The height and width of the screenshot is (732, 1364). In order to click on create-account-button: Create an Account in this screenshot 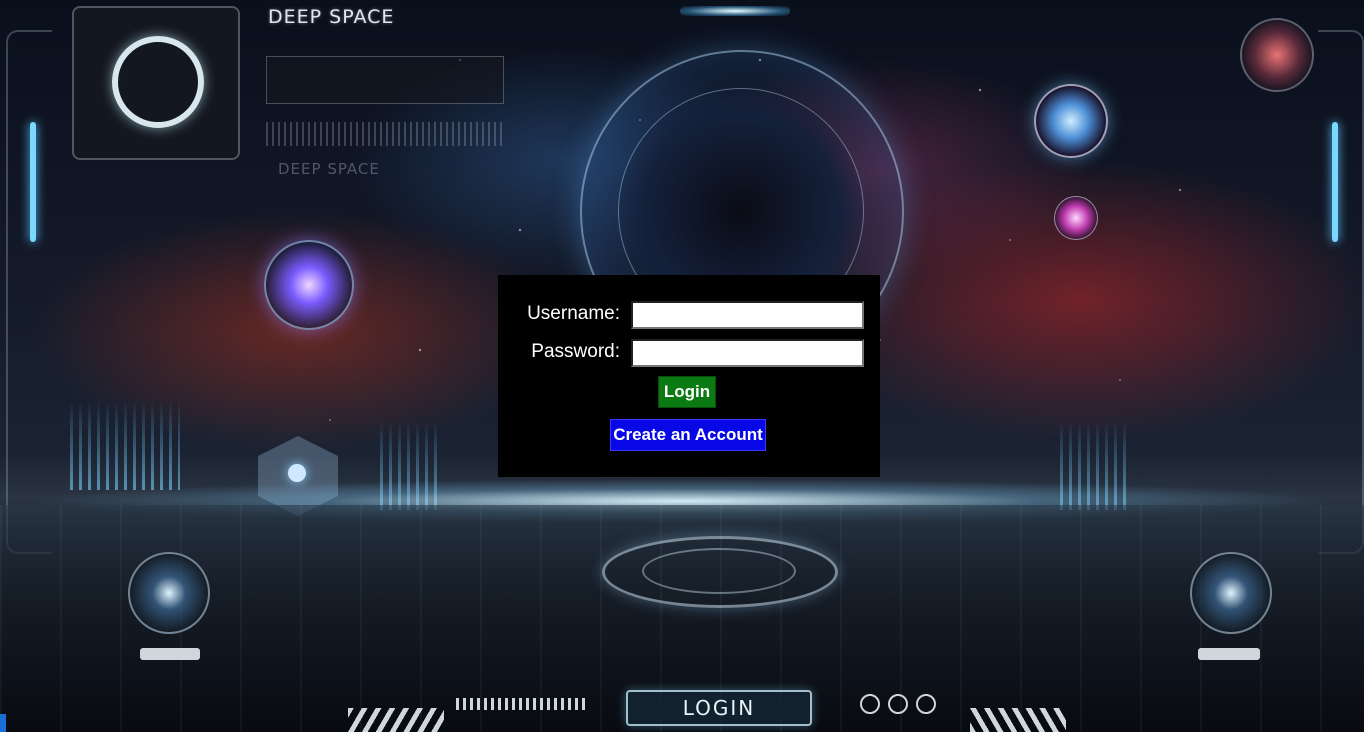, I will do `click(688, 435)`.